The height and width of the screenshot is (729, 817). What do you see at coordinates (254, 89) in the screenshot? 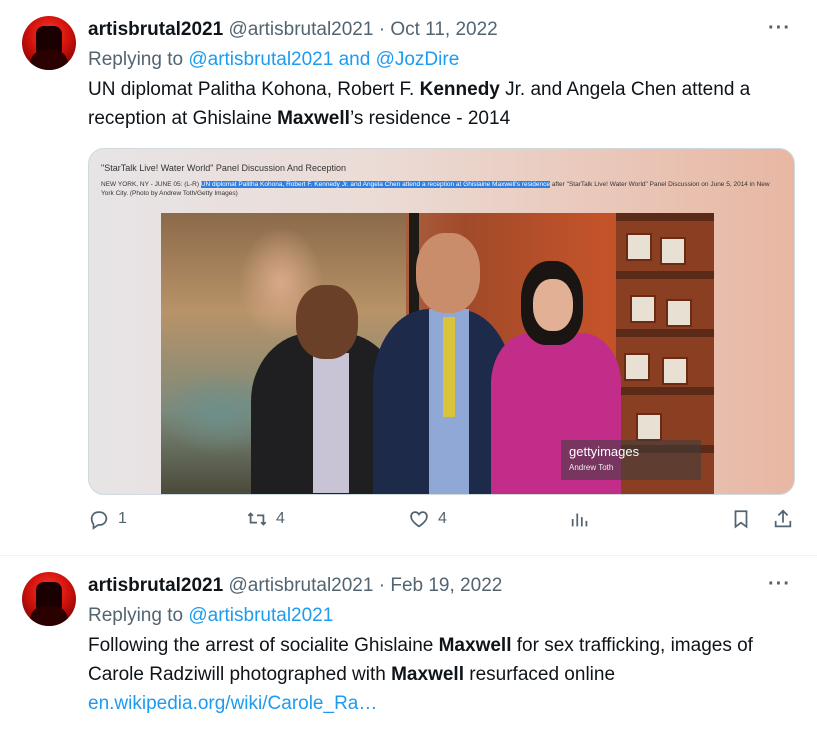
I see `text-segment: UN diplomat Palitha Kohona, Robert F.` at bounding box center [254, 89].